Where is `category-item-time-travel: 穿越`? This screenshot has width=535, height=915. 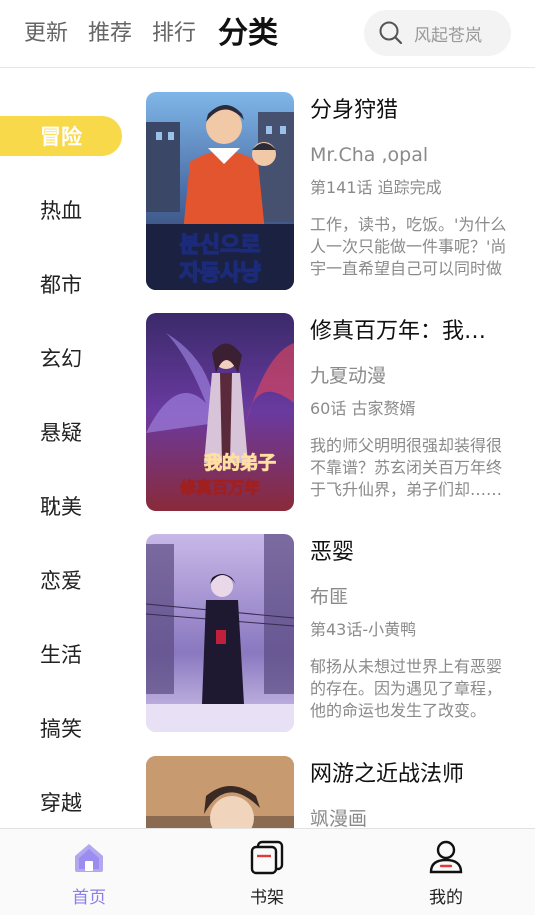
category-item-time-travel: 穿越 is located at coordinates (61, 802).